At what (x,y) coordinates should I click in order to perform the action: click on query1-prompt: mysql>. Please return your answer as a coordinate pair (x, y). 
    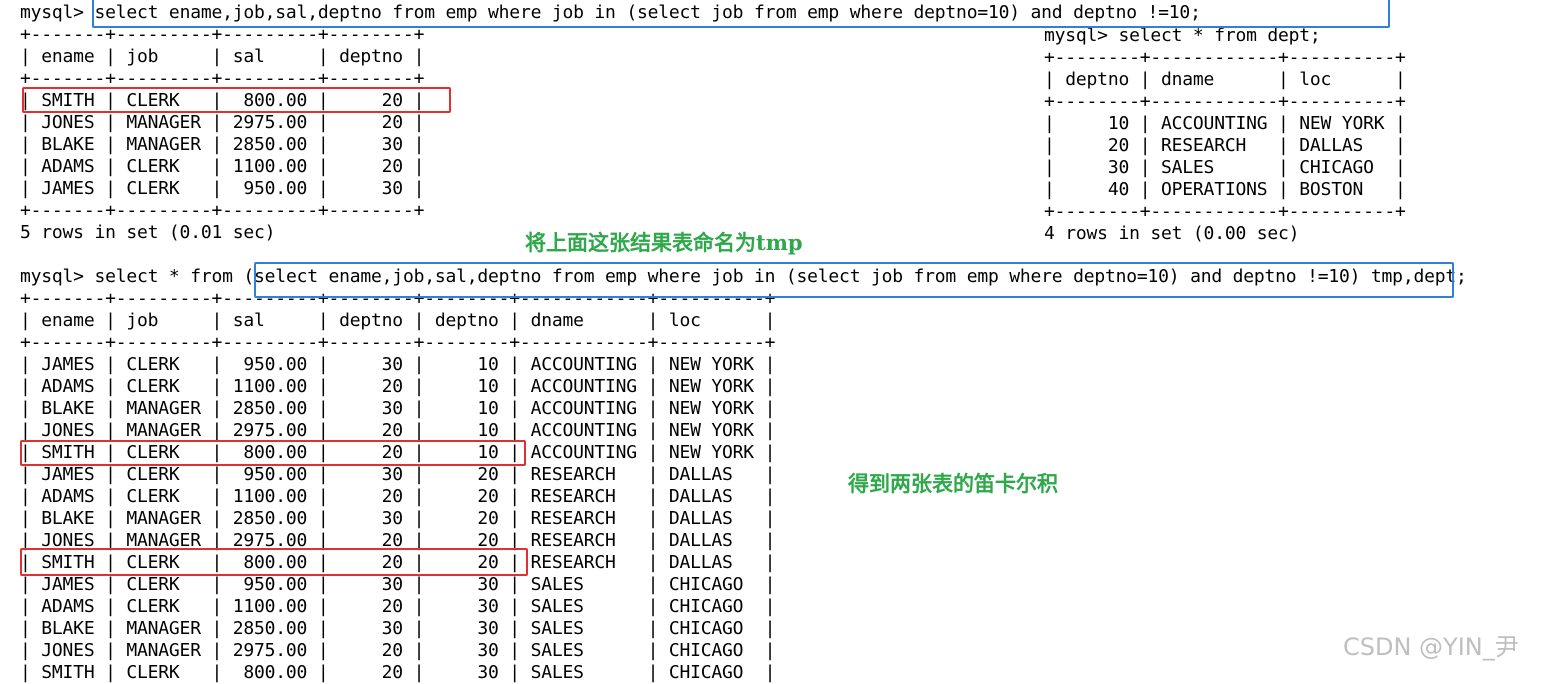
    Looking at the image, I should click on (52, 12).